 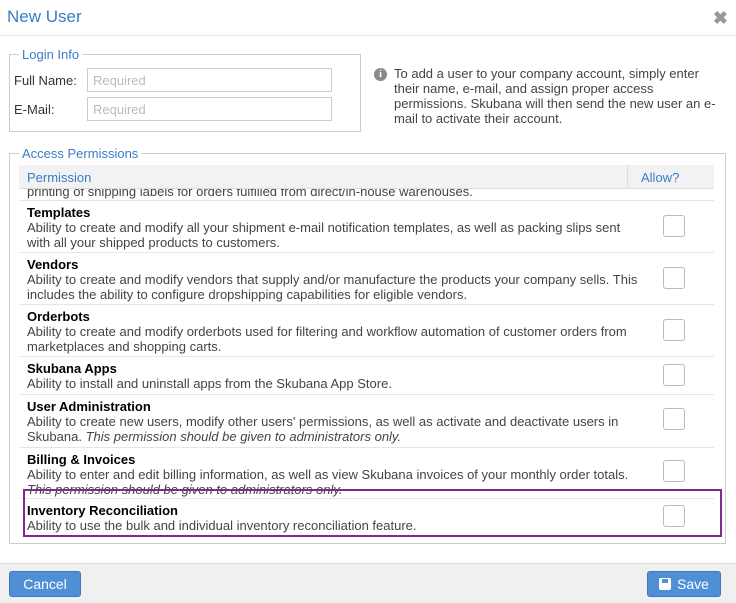 What do you see at coordinates (58, 316) in the screenshot?
I see `permission-name: Orderbots` at bounding box center [58, 316].